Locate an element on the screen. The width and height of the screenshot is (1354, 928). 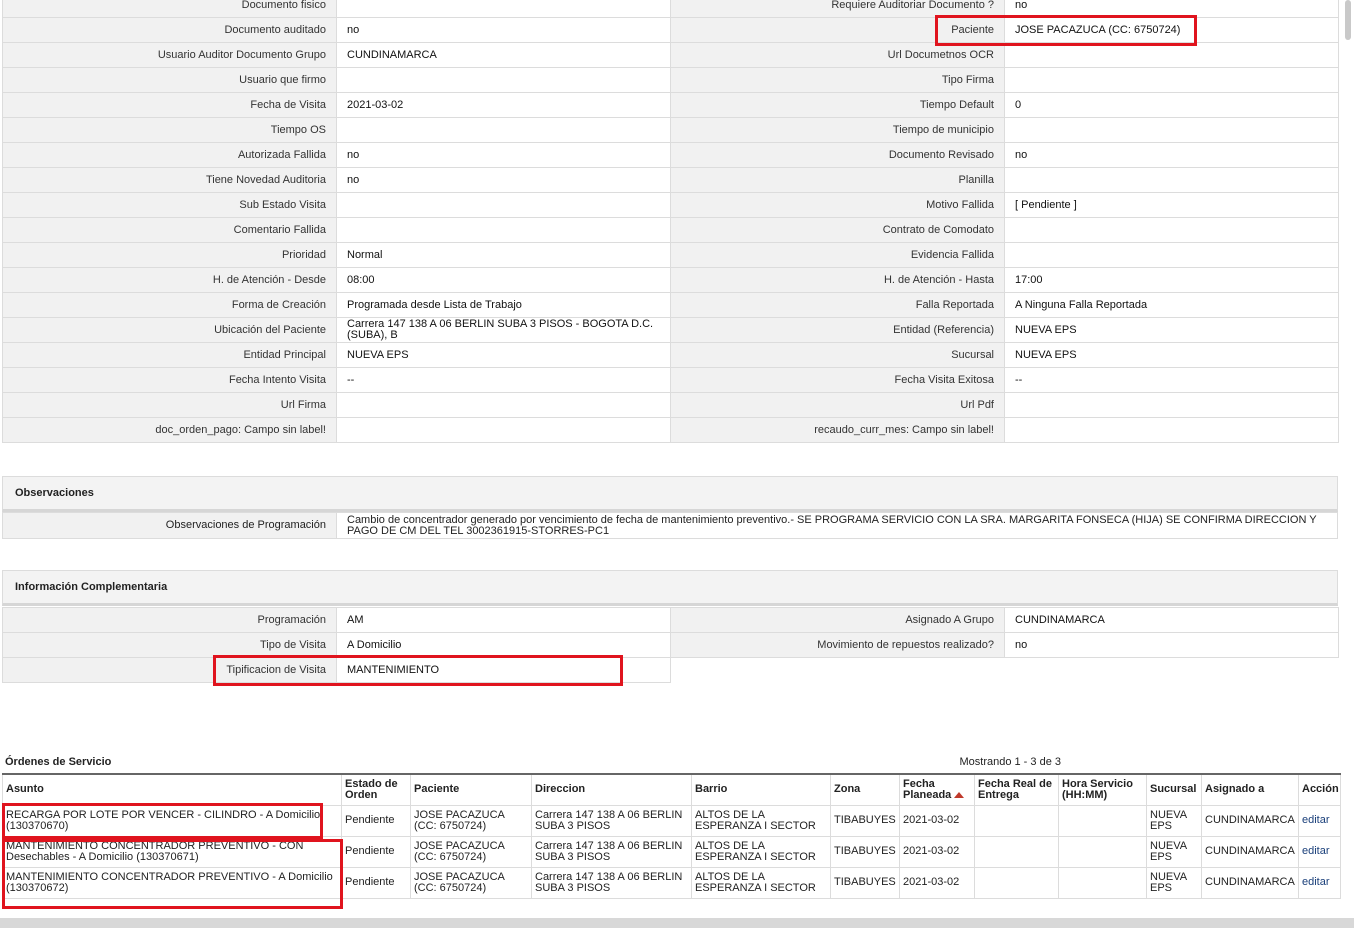
column-header-label: Barrio is located at coordinates (711, 789).